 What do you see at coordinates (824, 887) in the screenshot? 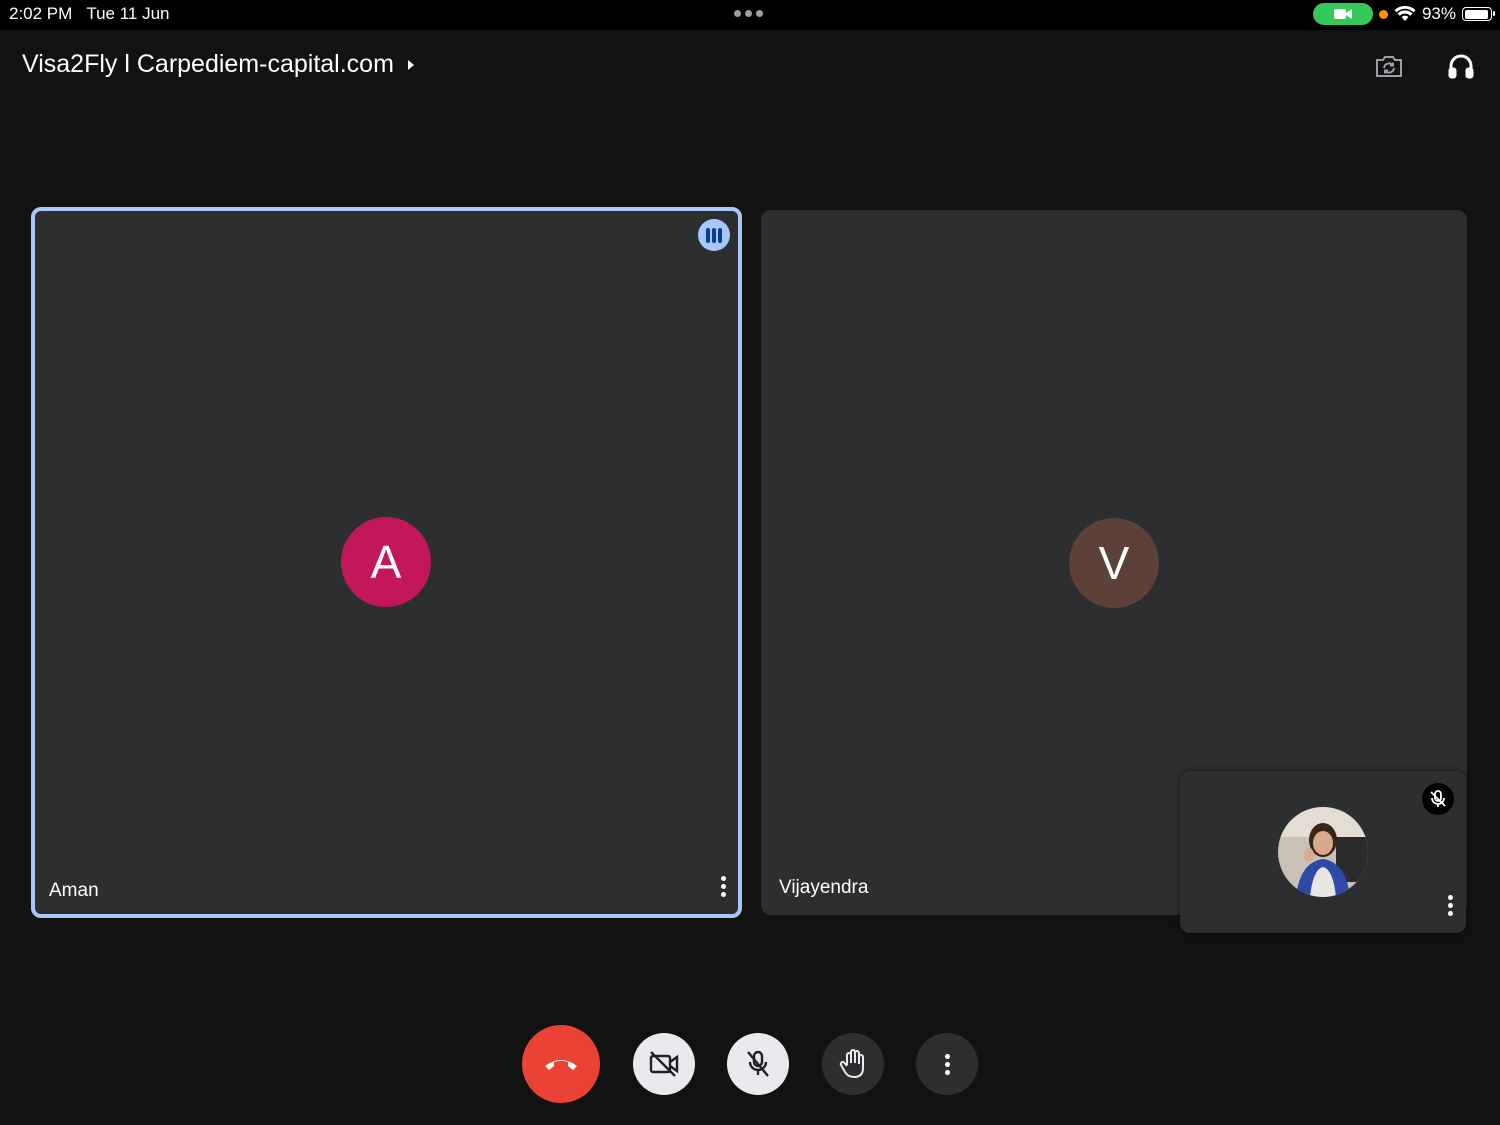
I see `participant-name: Vijayendra` at bounding box center [824, 887].